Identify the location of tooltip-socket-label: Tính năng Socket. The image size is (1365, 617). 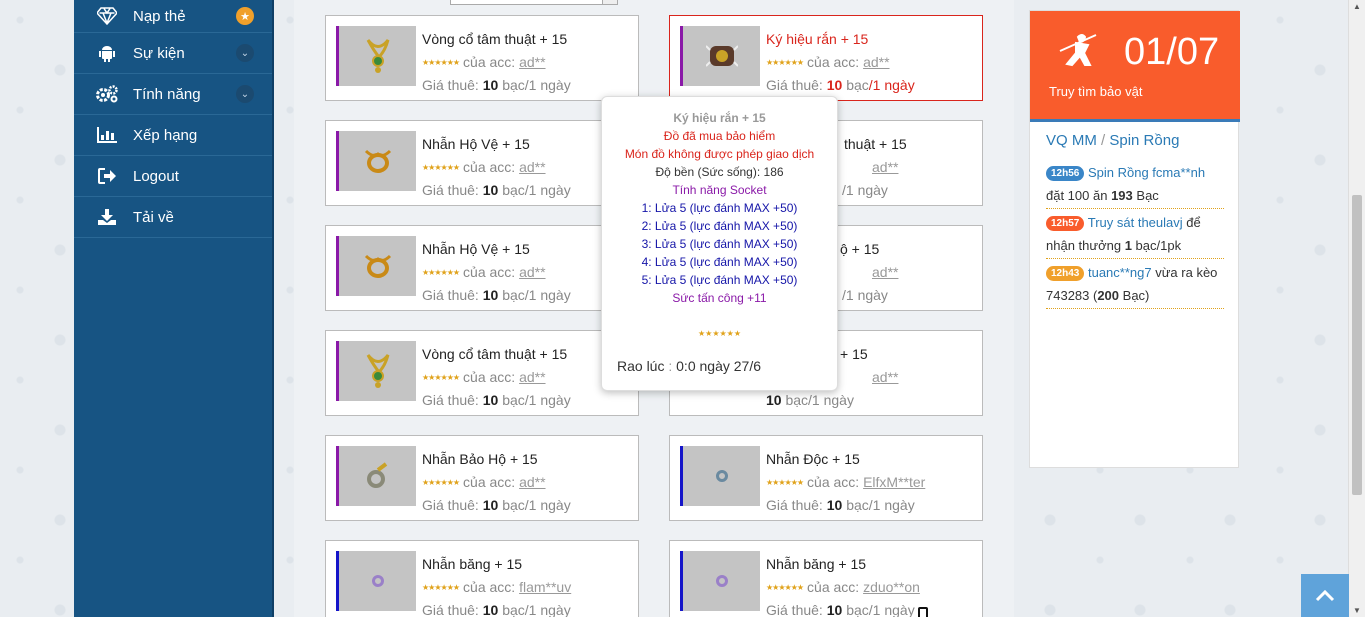
(719, 190).